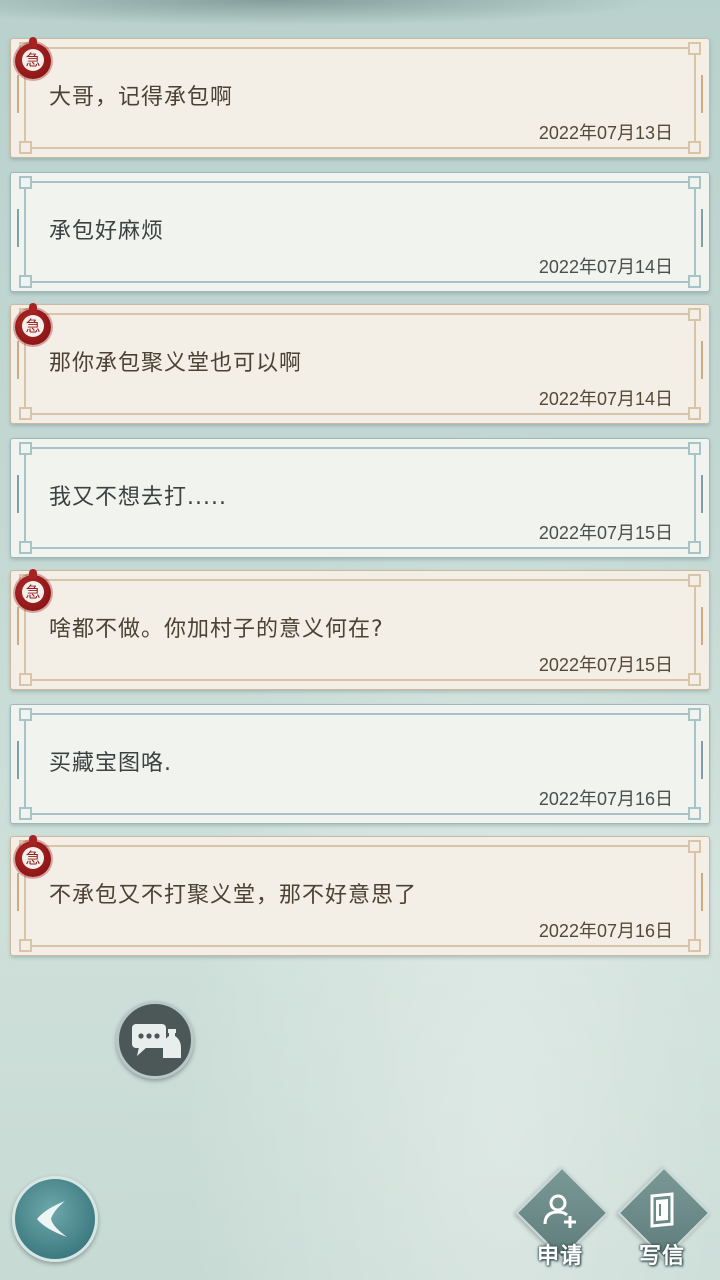  What do you see at coordinates (360, 15) in the screenshot?
I see `top-shadow` at bounding box center [360, 15].